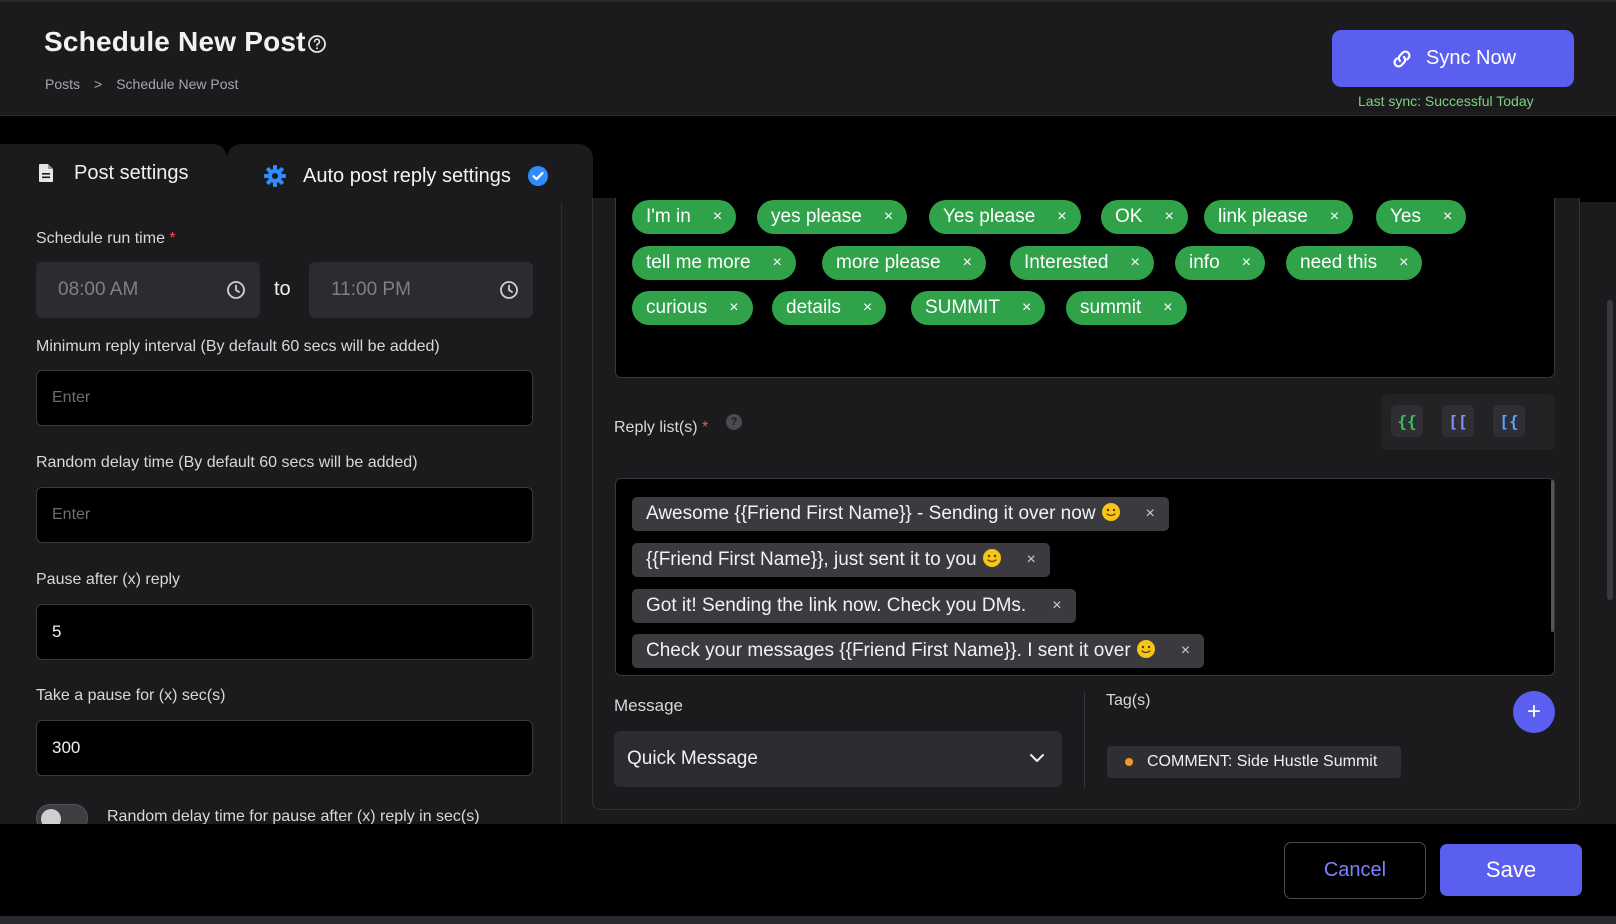  Describe the element at coordinates (1407, 421) in the screenshot. I see `insert-curly-variable-button: {{` at that location.